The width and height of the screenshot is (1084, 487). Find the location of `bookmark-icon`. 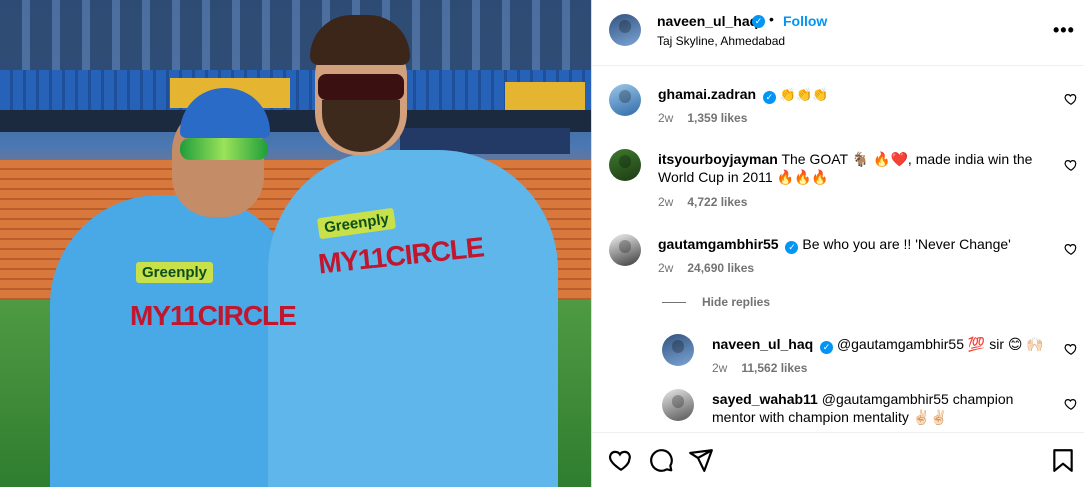

bookmark-icon is located at coordinates (1063, 460).